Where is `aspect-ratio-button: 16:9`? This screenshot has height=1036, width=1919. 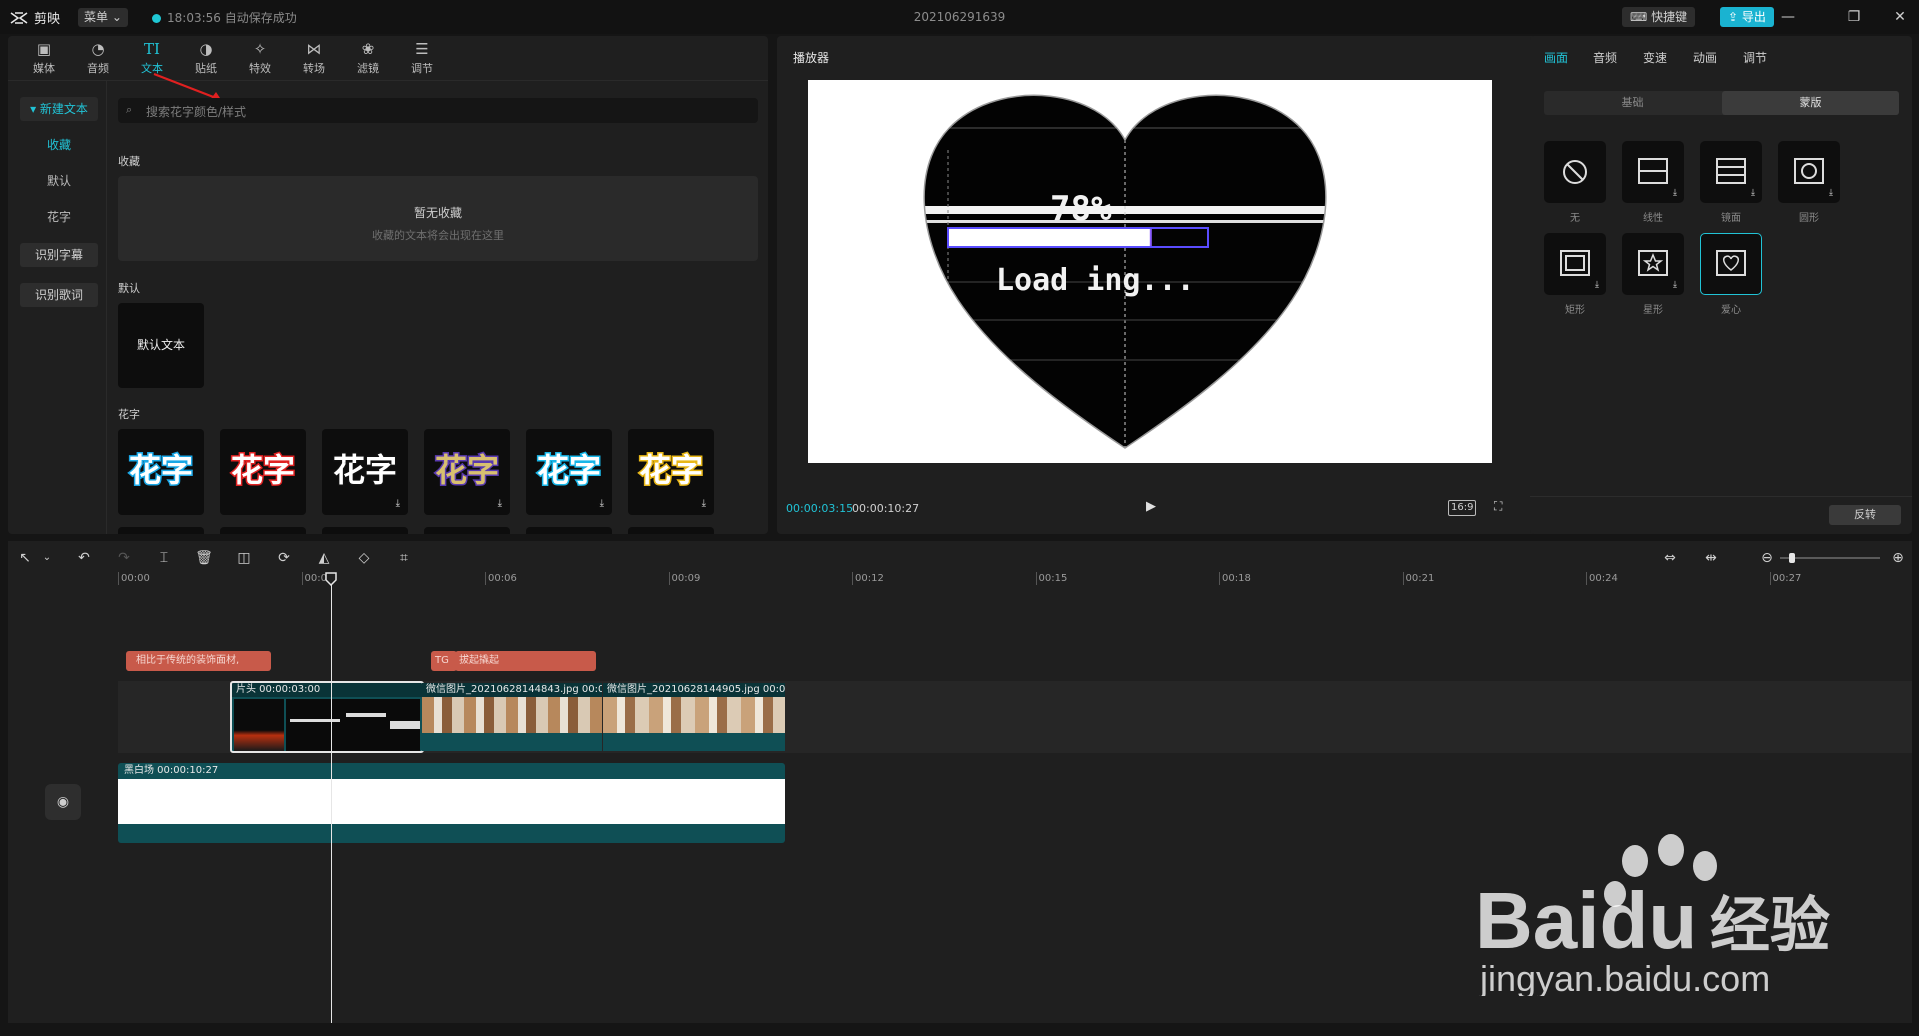
aspect-ratio-button: 16:9 is located at coordinates (1462, 508).